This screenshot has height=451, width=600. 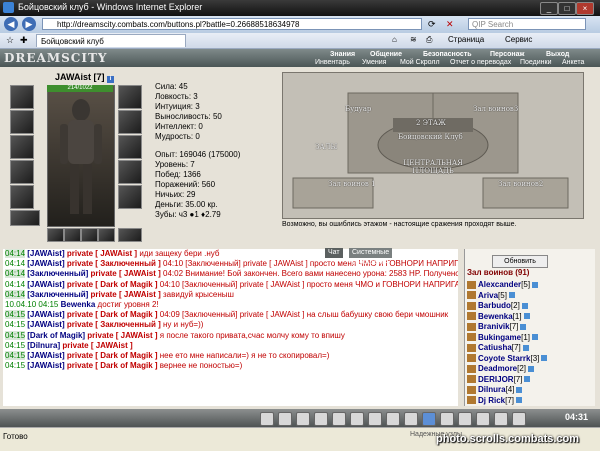 I want to click on player-name: Alexcander, so click(x=499, y=284).